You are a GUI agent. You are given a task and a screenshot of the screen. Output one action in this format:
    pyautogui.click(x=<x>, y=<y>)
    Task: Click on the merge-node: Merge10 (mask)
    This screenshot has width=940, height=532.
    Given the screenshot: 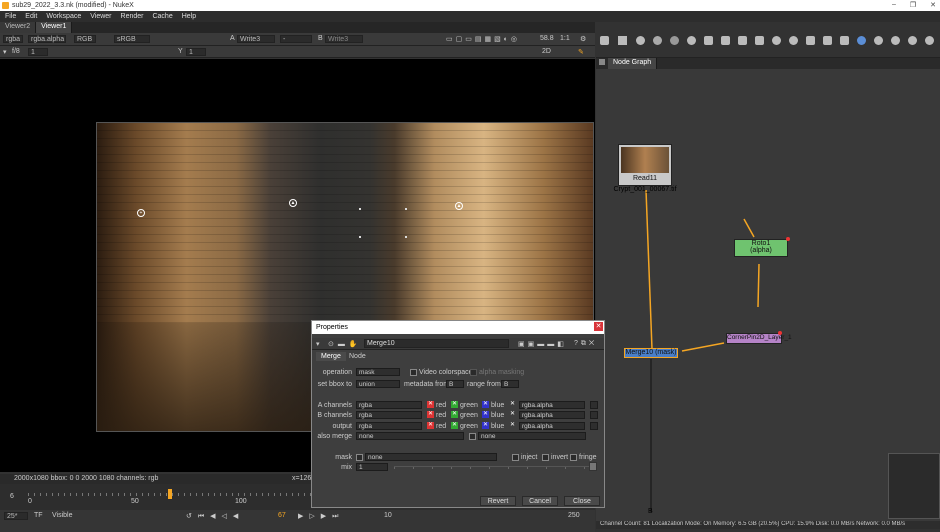 What is the action you would take?
    pyautogui.click(x=651, y=353)
    